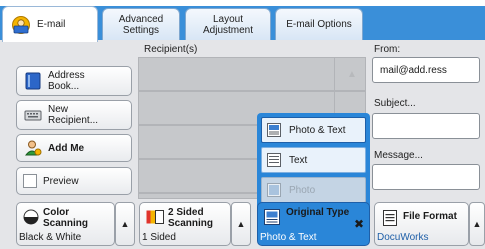 The image size is (485, 249). What do you see at coordinates (30, 181) in the screenshot?
I see `preview-checkbox` at bounding box center [30, 181].